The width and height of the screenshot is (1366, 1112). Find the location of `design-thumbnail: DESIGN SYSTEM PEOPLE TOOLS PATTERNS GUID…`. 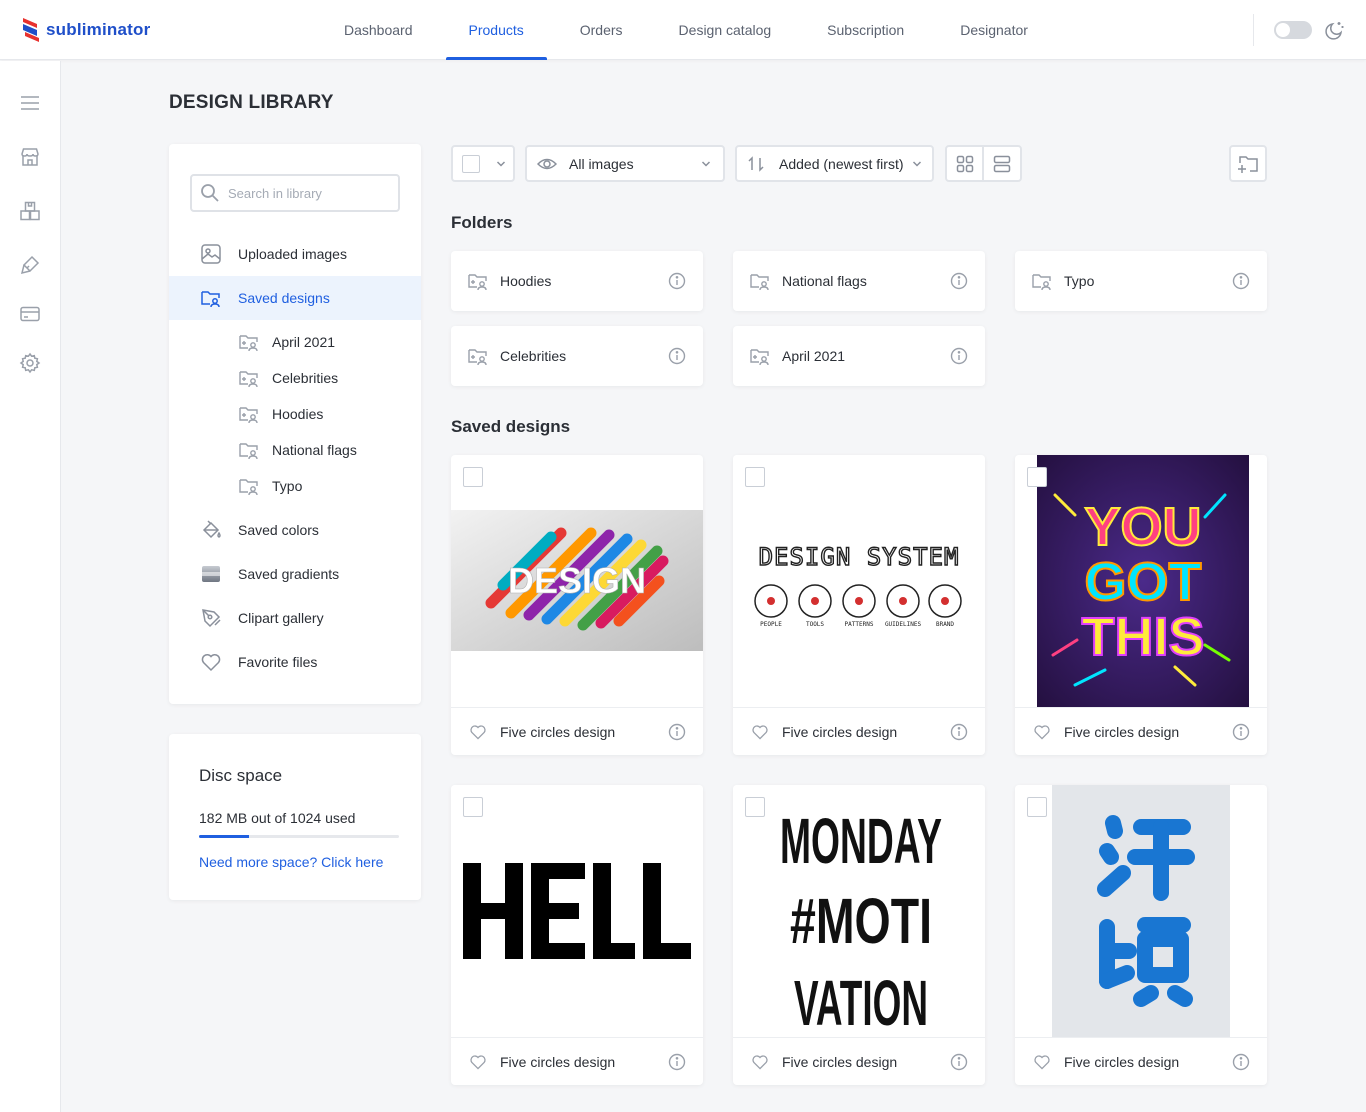

design-thumbnail: DESIGN SYSTEM PEOPLE TOOLS PATTERNS GUID… is located at coordinates (859, 581).